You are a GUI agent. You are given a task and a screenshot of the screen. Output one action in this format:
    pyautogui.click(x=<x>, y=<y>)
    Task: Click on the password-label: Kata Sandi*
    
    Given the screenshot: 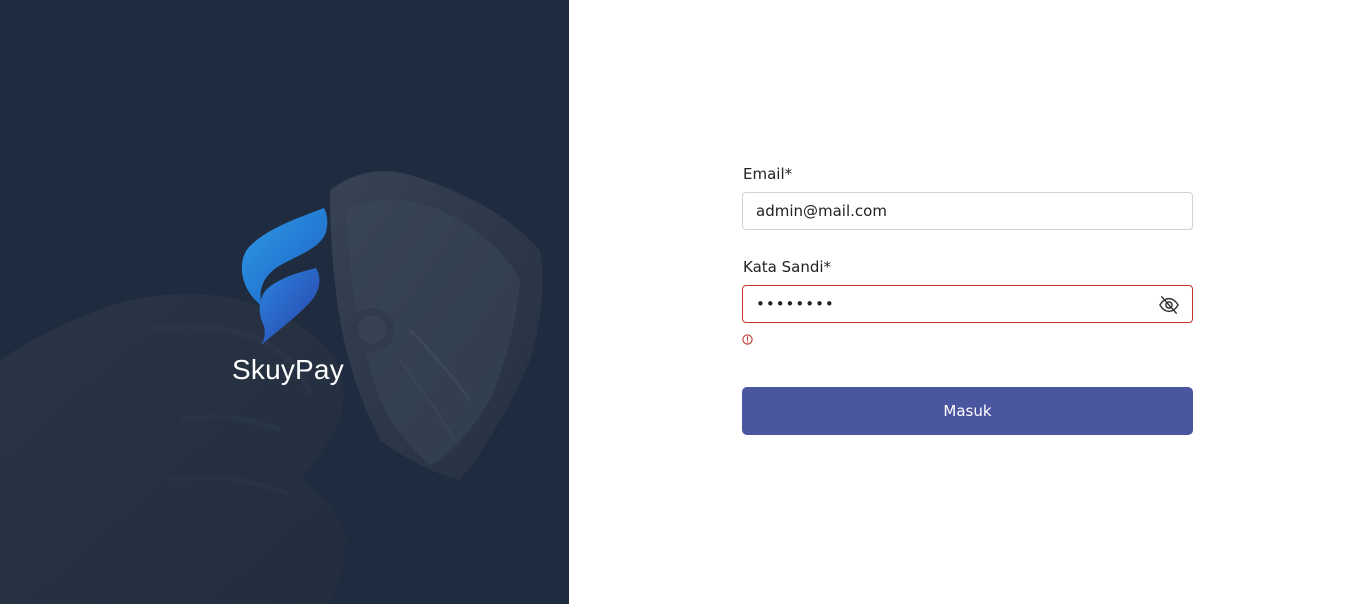 What is the action you would take?
    pyautogui.click(x=787, y=267)
    